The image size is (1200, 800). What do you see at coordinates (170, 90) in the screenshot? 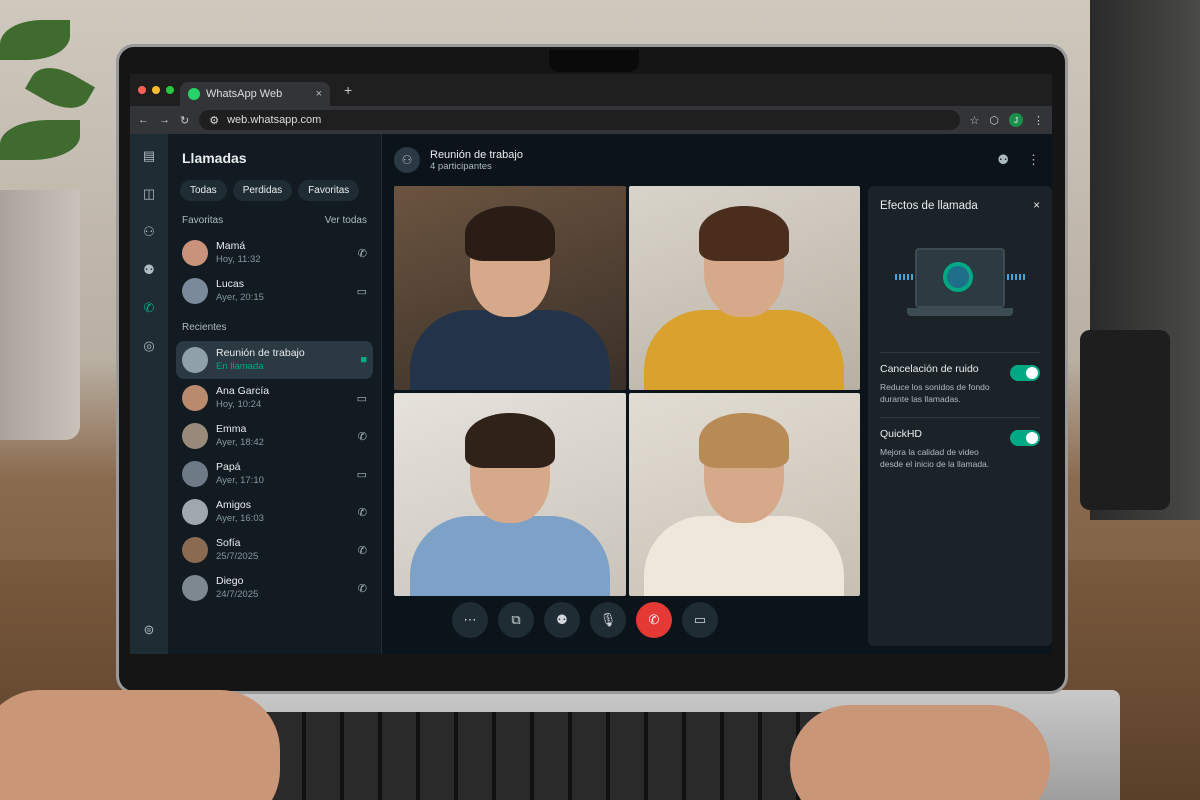
I see `maximize-window-dot` at bounding box center [170, 90].